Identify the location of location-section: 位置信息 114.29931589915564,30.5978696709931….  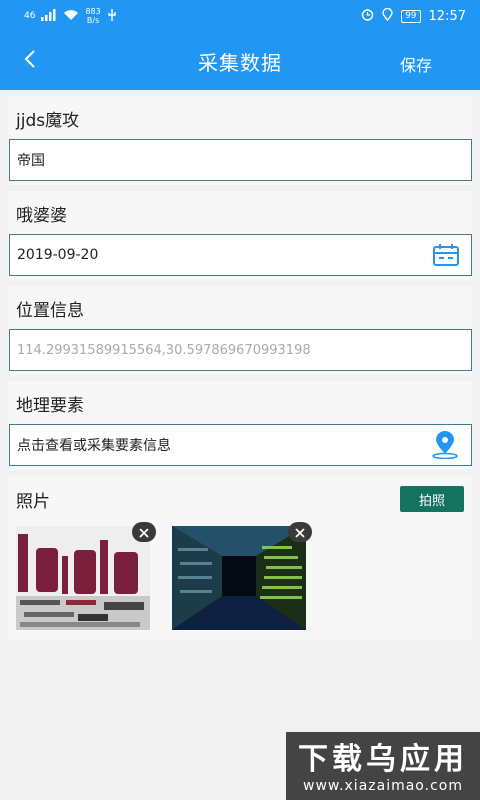
(240, 330).